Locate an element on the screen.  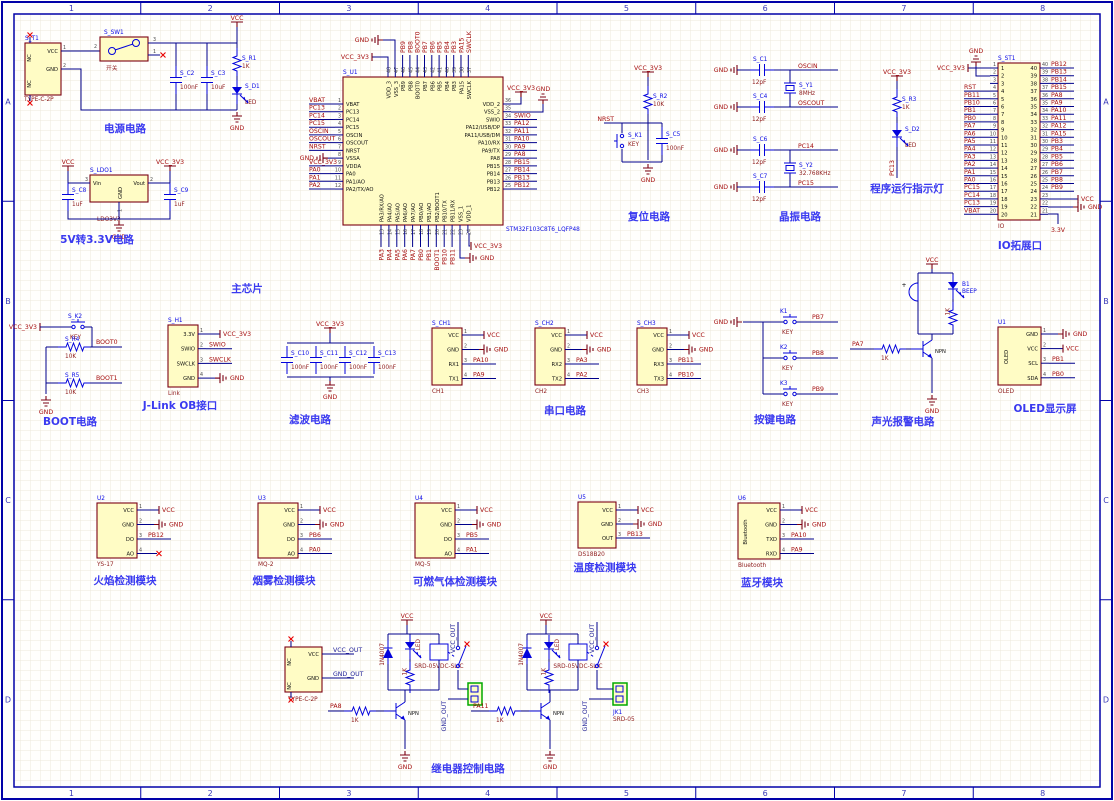
svg-text: VSSA is located at coordinates (353, 159).